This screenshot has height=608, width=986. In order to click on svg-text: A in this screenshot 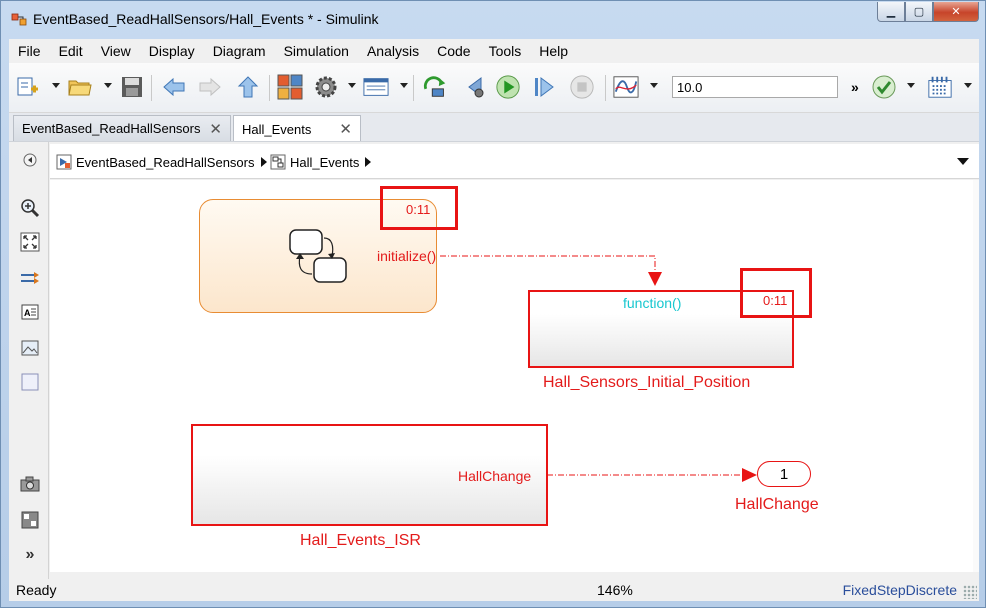, I will do `click(27, 313)`.